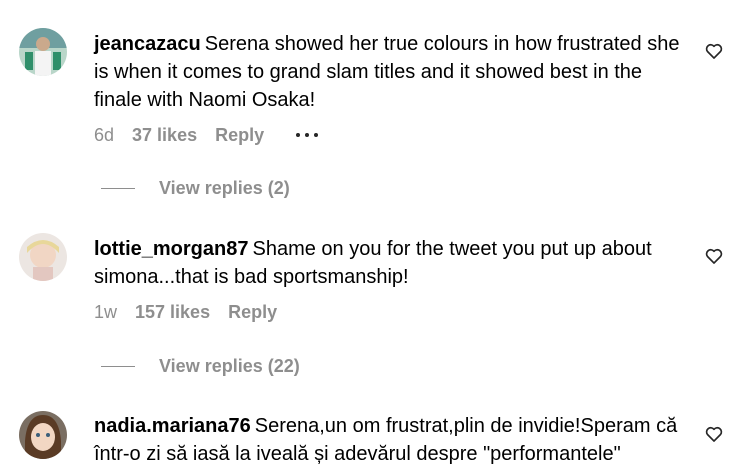 This screenshot has height=469, width=740. Describe the element at coordinates (147, 44) in the screenshot. I see `comment-username: jeancazacu` at that location.